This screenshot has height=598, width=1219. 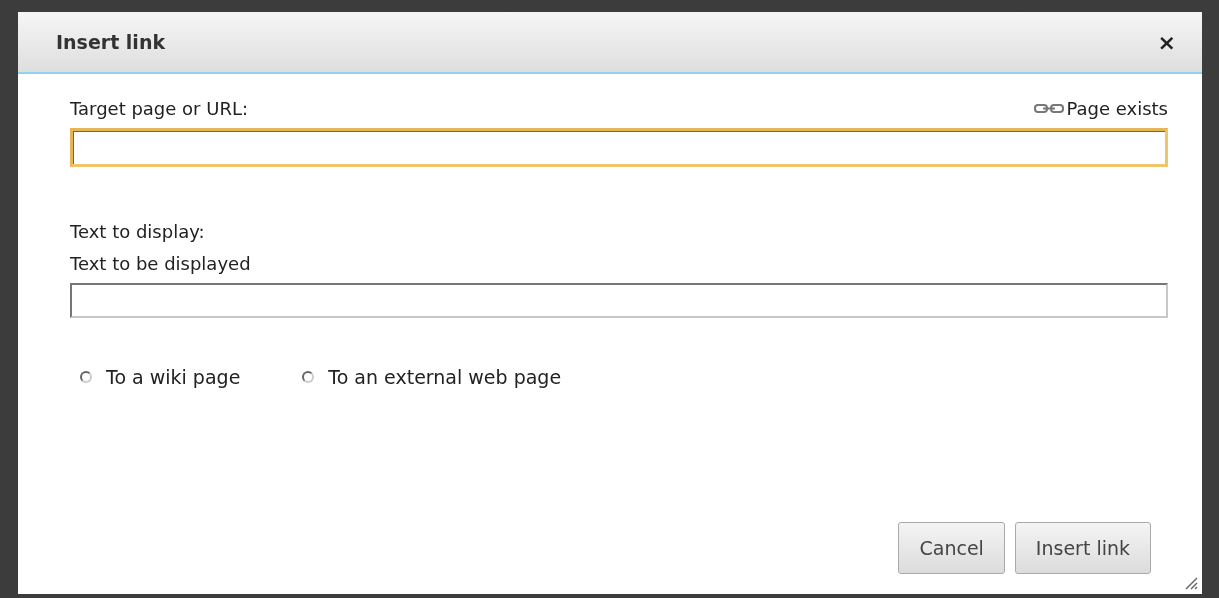 I want to click on display-text-field, so click(x=619, y=300).